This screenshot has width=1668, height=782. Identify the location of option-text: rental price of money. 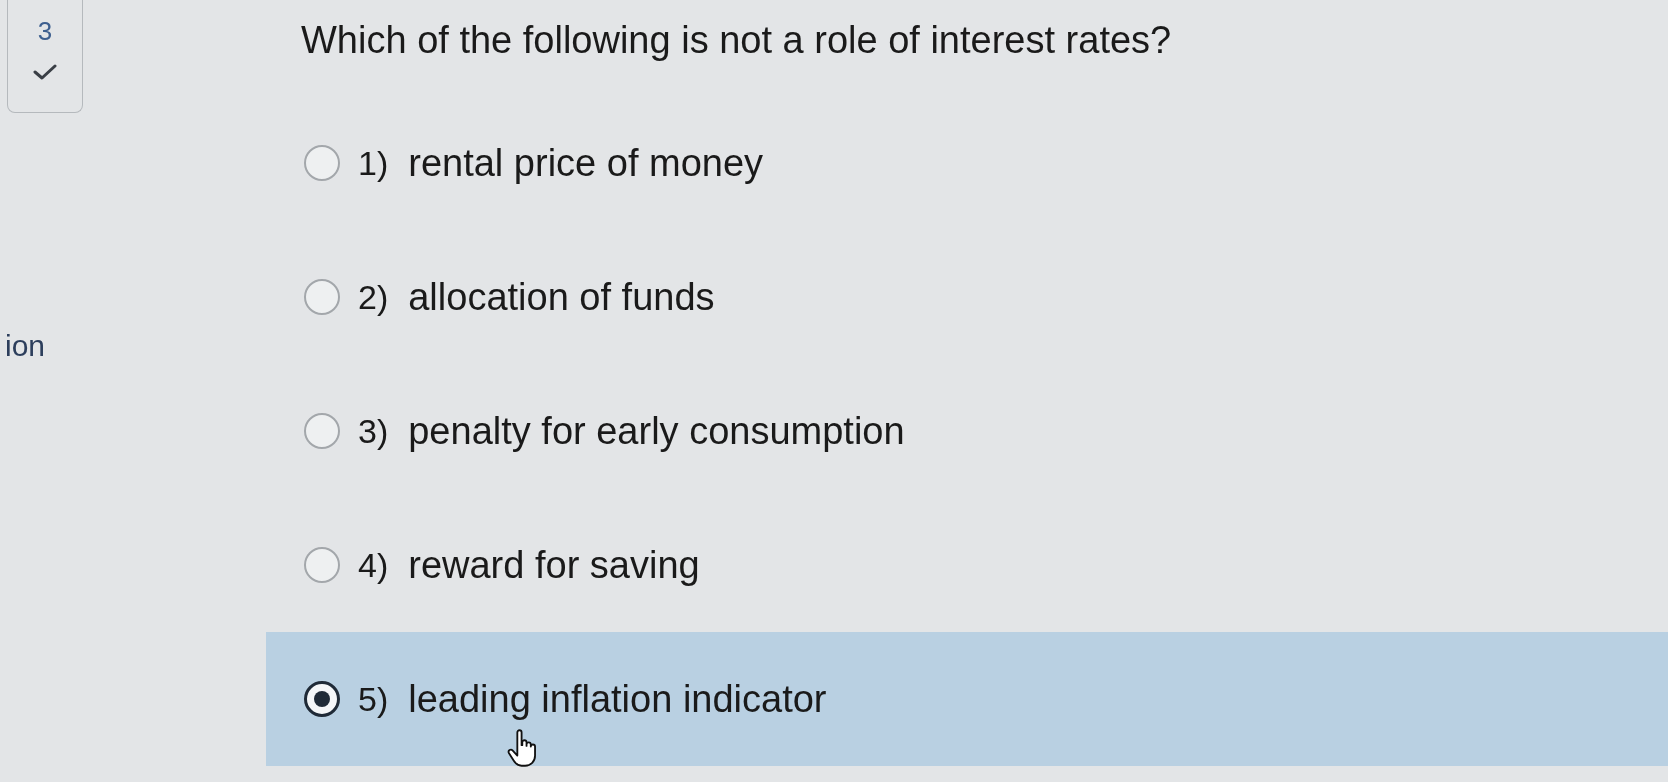
(586, 163).